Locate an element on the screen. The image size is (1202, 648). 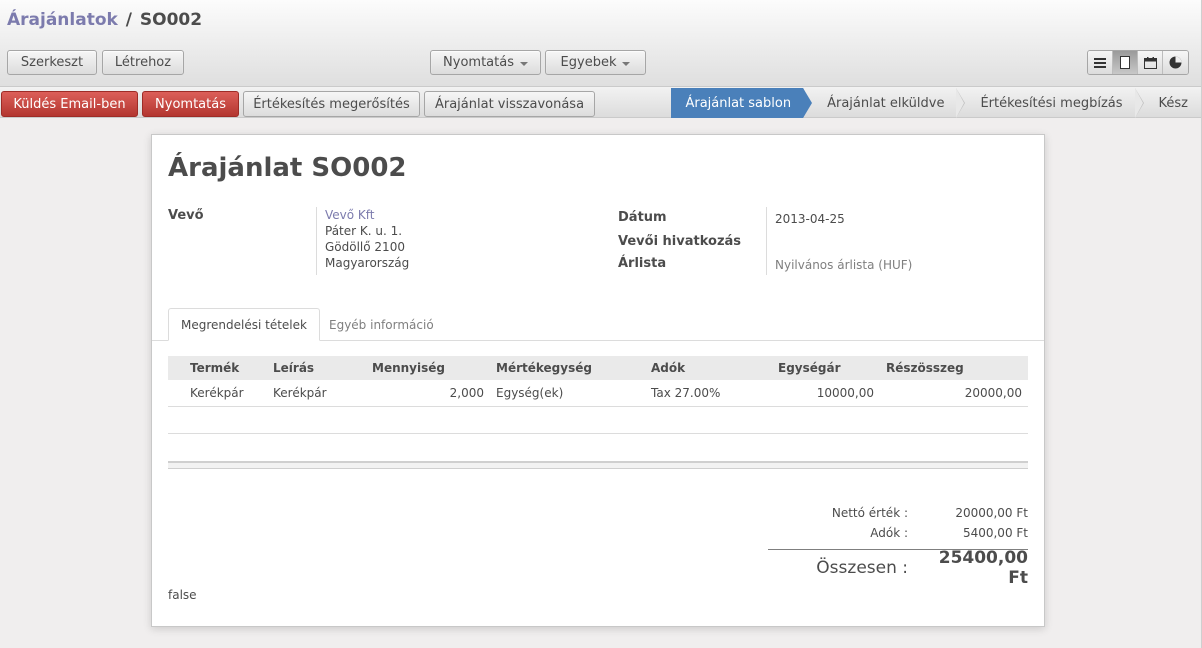
address-line-2: Gödöllő 2100 is located at coordinates (365, 247).